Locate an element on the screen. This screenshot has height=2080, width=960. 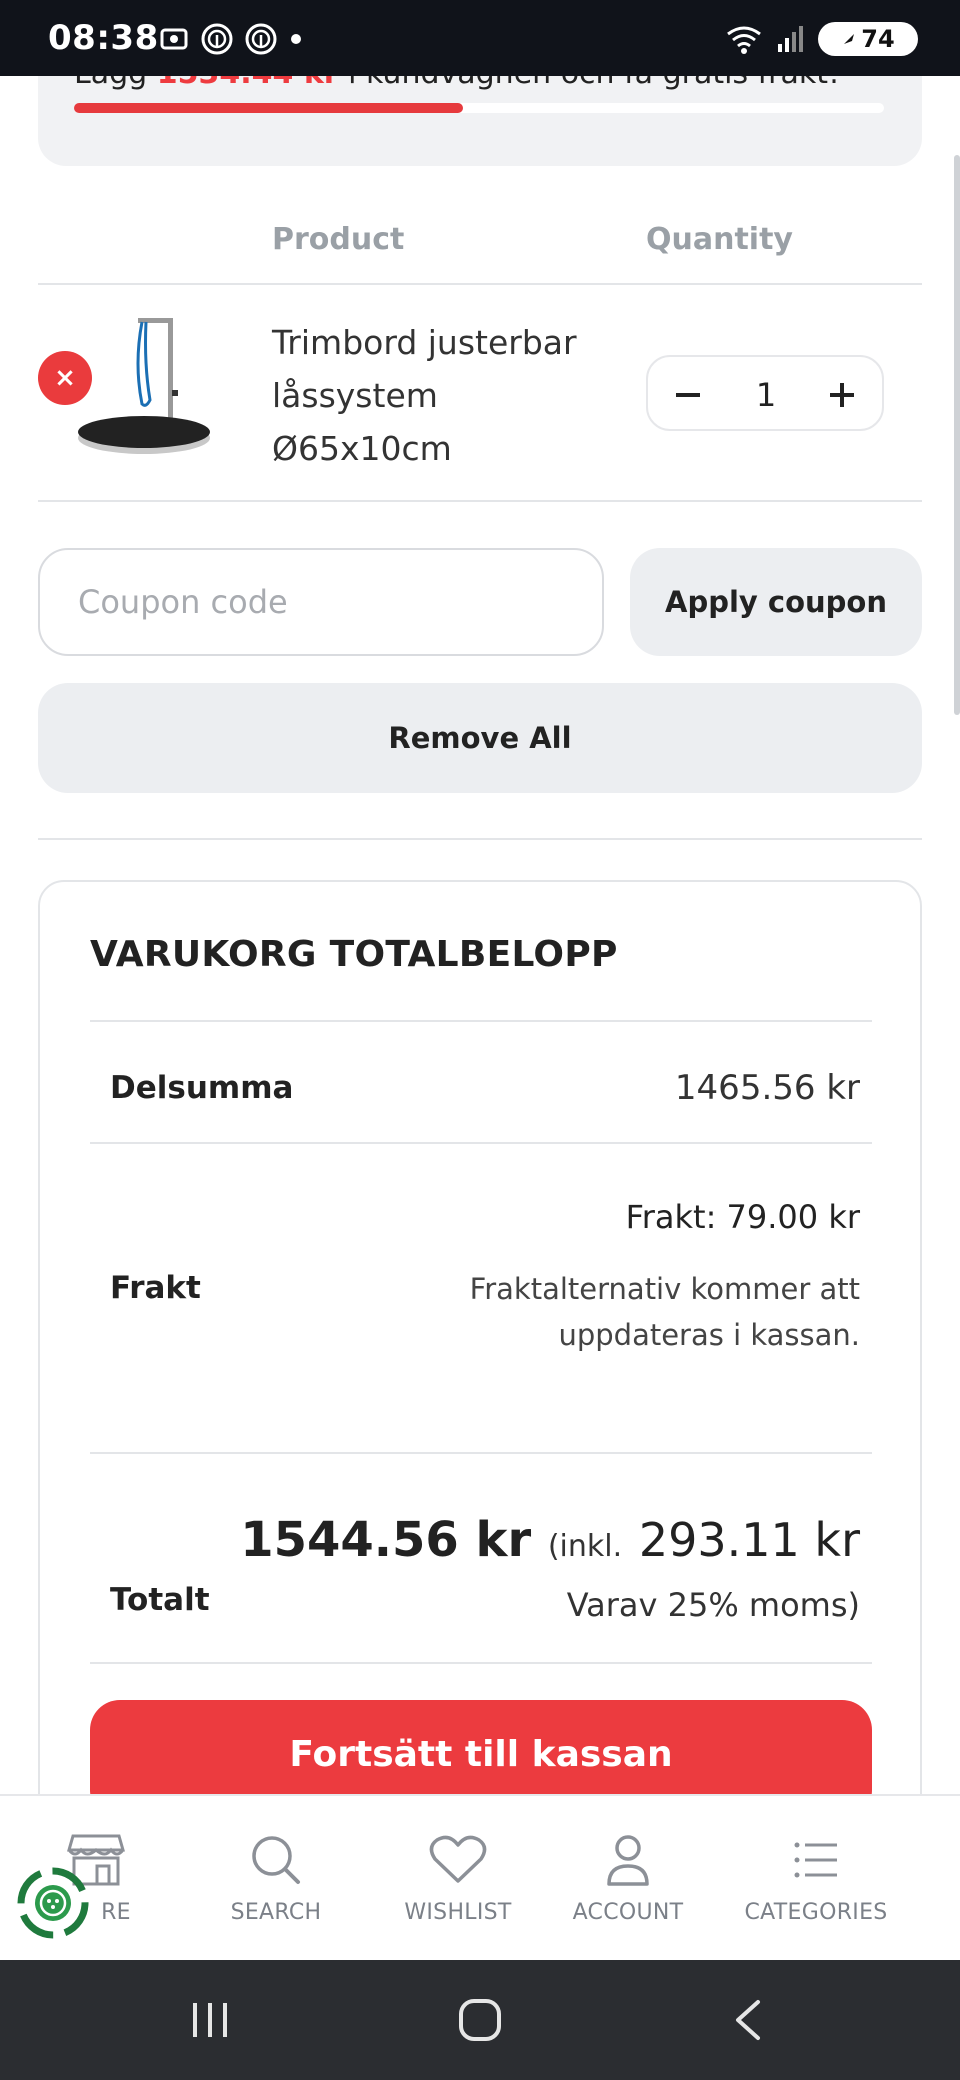
nav-item-account: ACCOUNT is located at coordinates (628, 1879).